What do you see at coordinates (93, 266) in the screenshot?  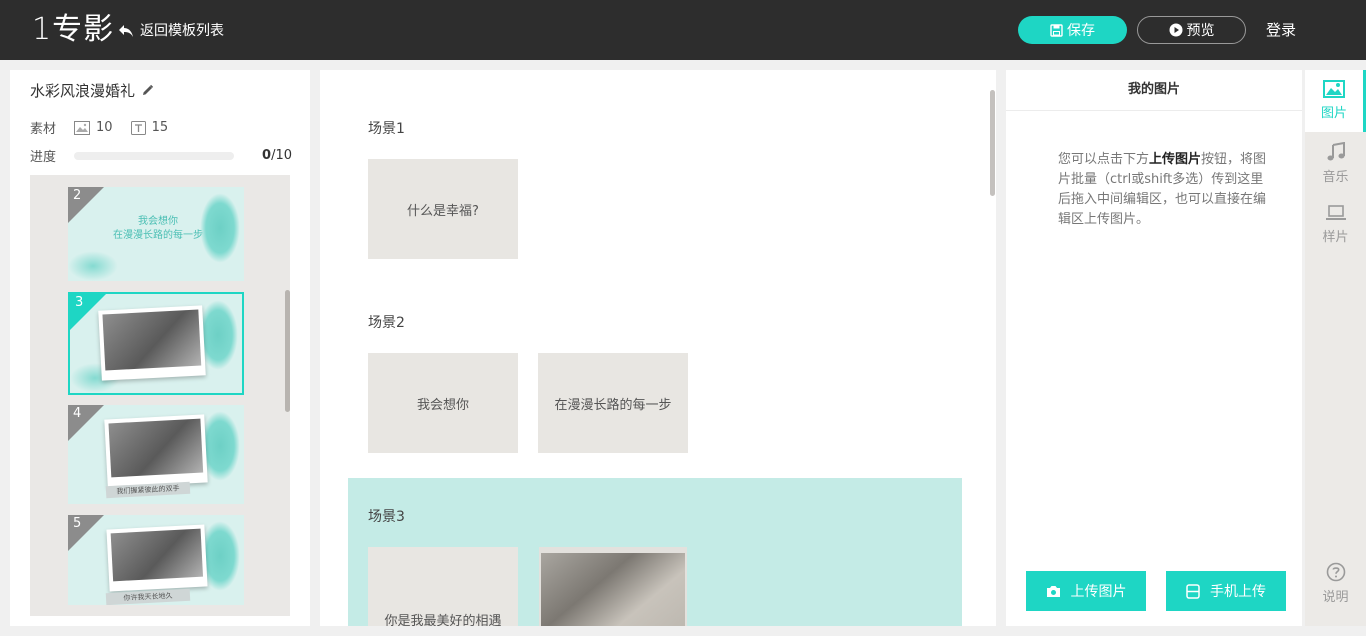 I see `watercolor-leaf` at bounding box center [93, 266].